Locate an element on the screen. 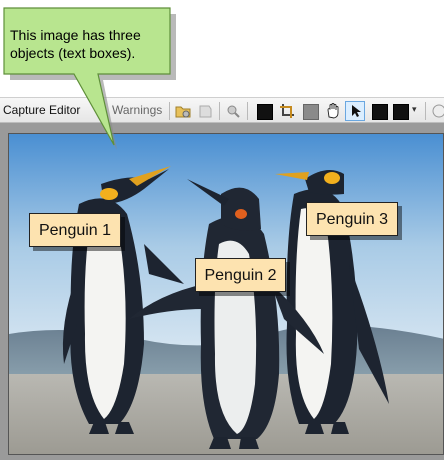  fill-color-swatch is located at coordinates (265, 112).